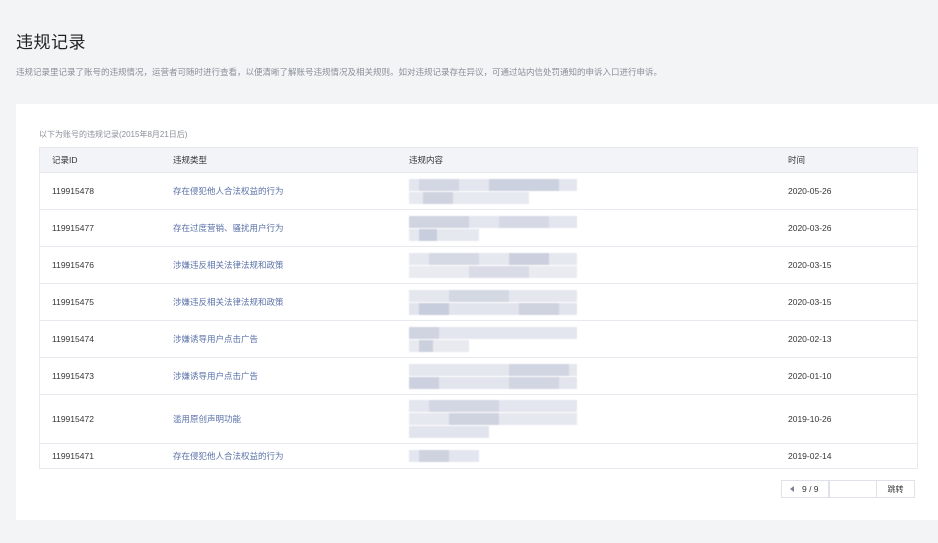  What do you see at coordinates (478, 160) in the screenshot?
I see `table-header: 记录ID 违规类型 违规内容 时间` at bounding box center [478, 160].